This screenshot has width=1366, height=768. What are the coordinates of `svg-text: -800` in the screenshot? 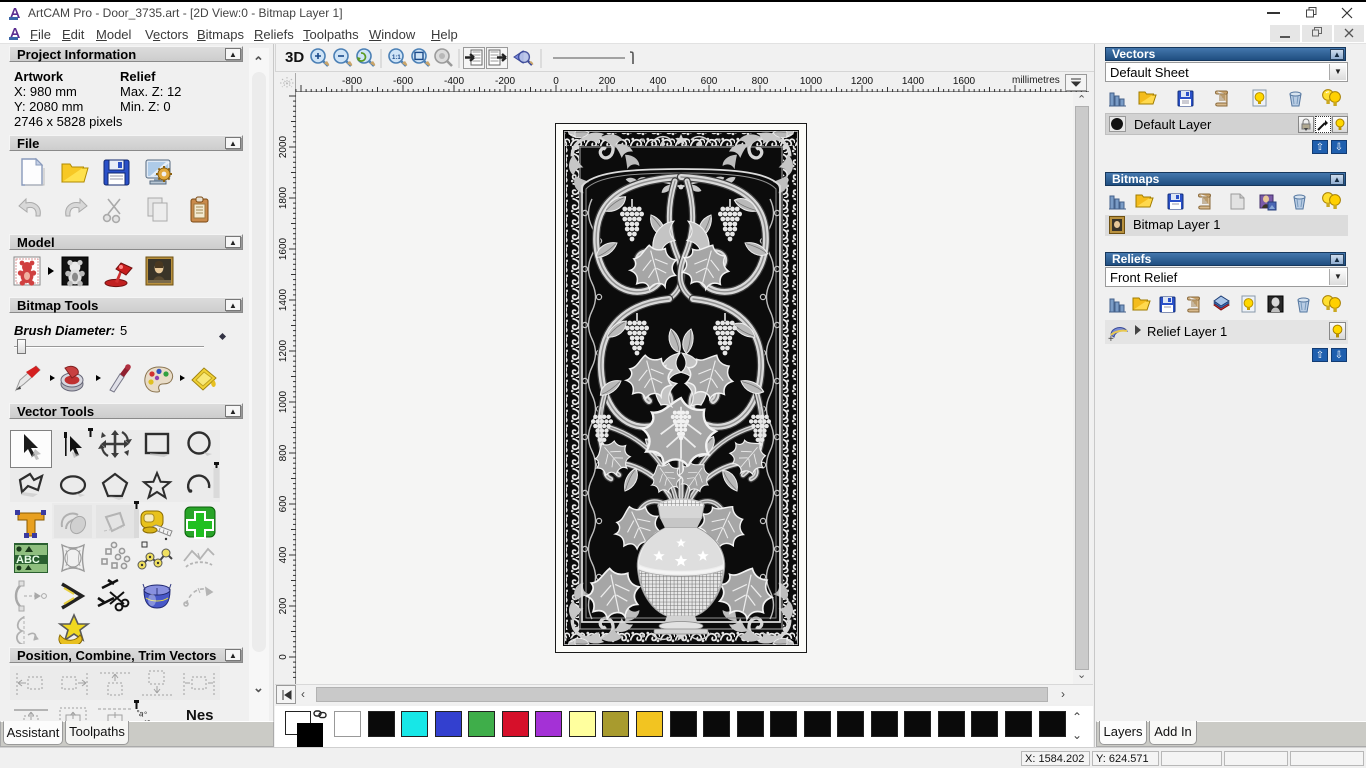 It's located at (352, 81).